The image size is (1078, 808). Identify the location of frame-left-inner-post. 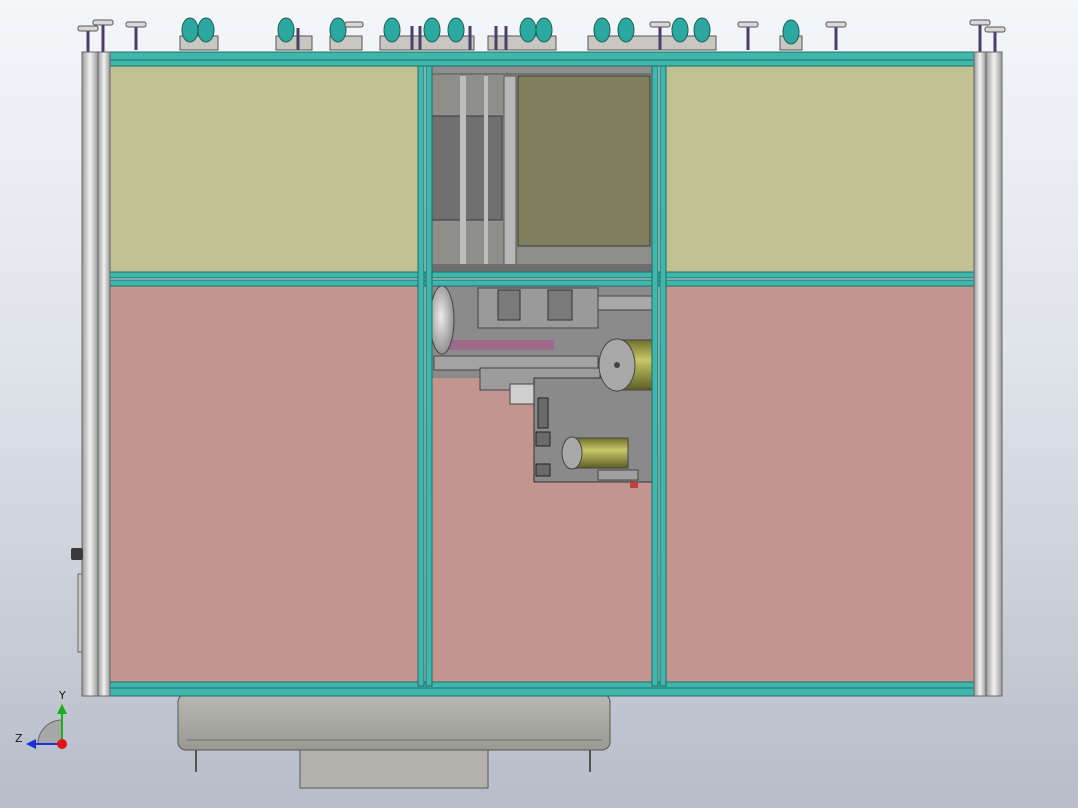
(425, 376).